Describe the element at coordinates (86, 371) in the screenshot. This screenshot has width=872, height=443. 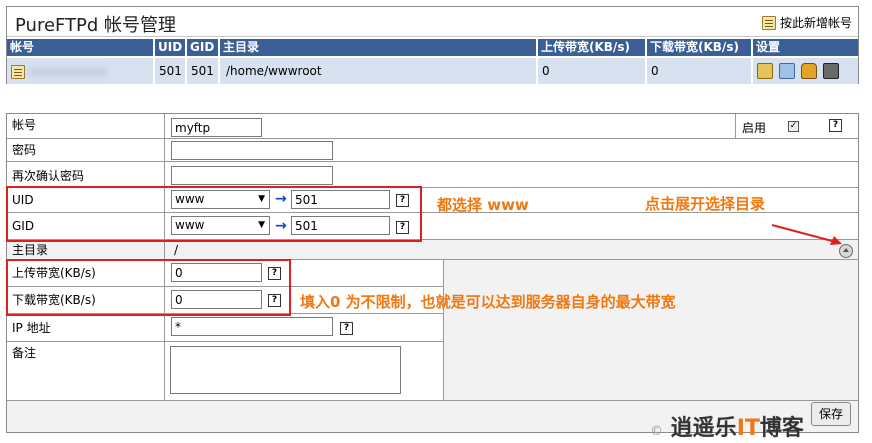
I see `note-label: 备注` at that location.